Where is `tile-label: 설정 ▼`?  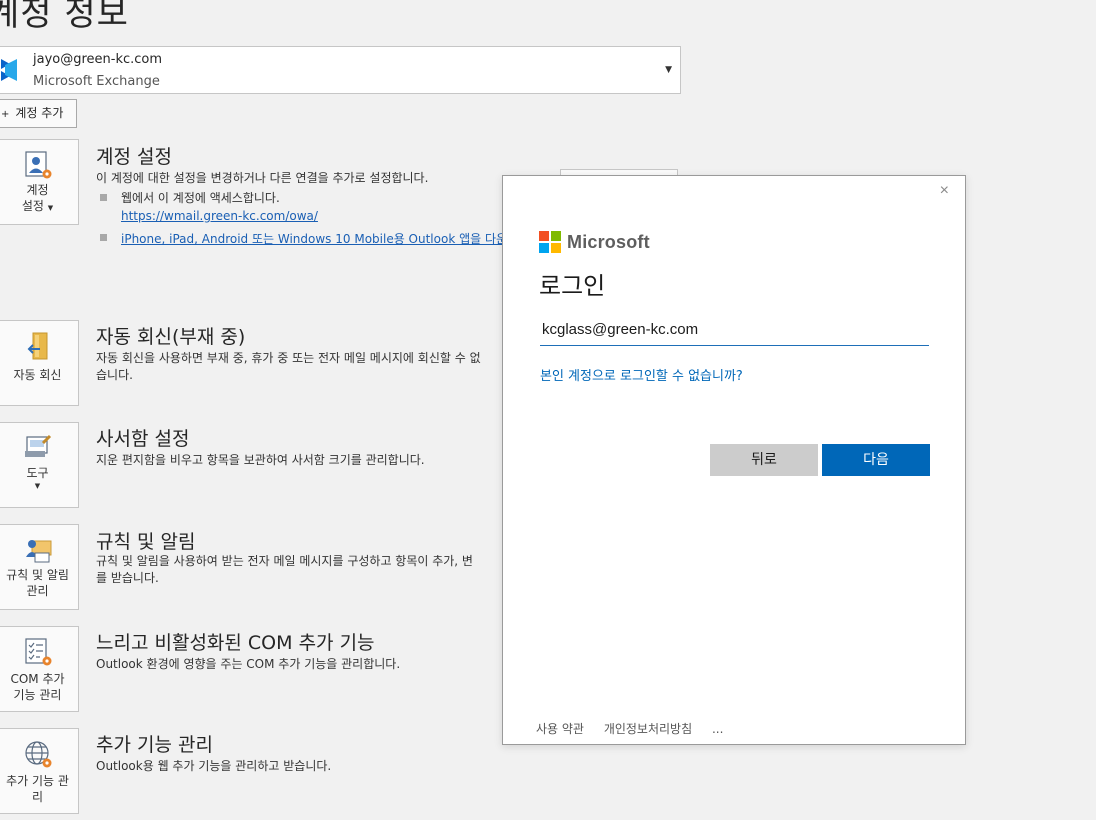 tile-label: 설정 ▼ is located at coordinates (37, 206).